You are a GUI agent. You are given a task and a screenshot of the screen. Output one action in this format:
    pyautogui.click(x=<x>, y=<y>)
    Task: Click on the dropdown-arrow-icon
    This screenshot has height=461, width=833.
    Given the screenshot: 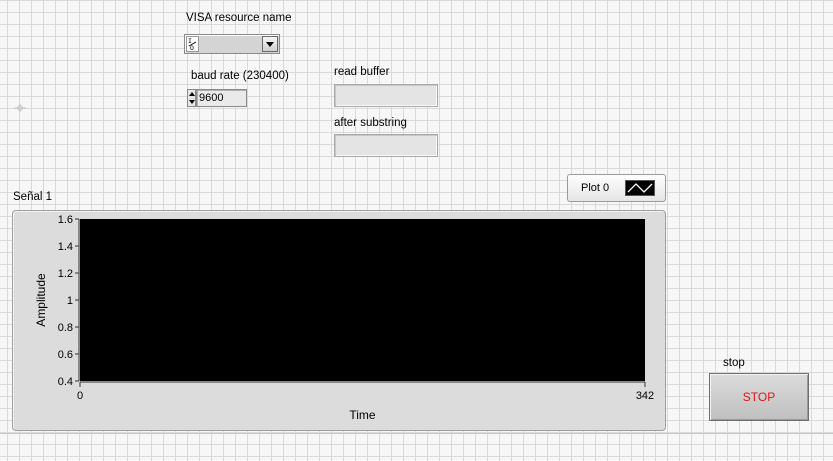 What is the action you would take?
    pyautogui.click(x=270, y=44)
    